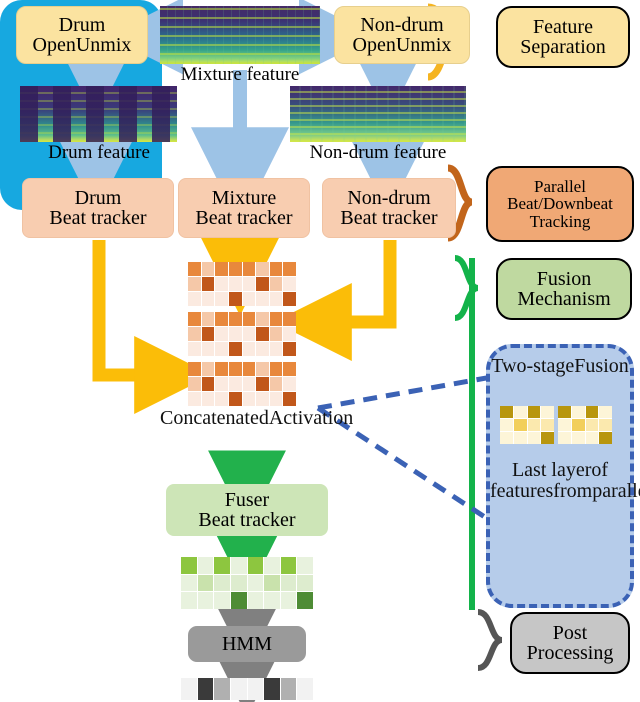 The width and height of the screenshot is (640, 702). I want to click on caption-drum-feature: Drum feature, so click(99, 152).